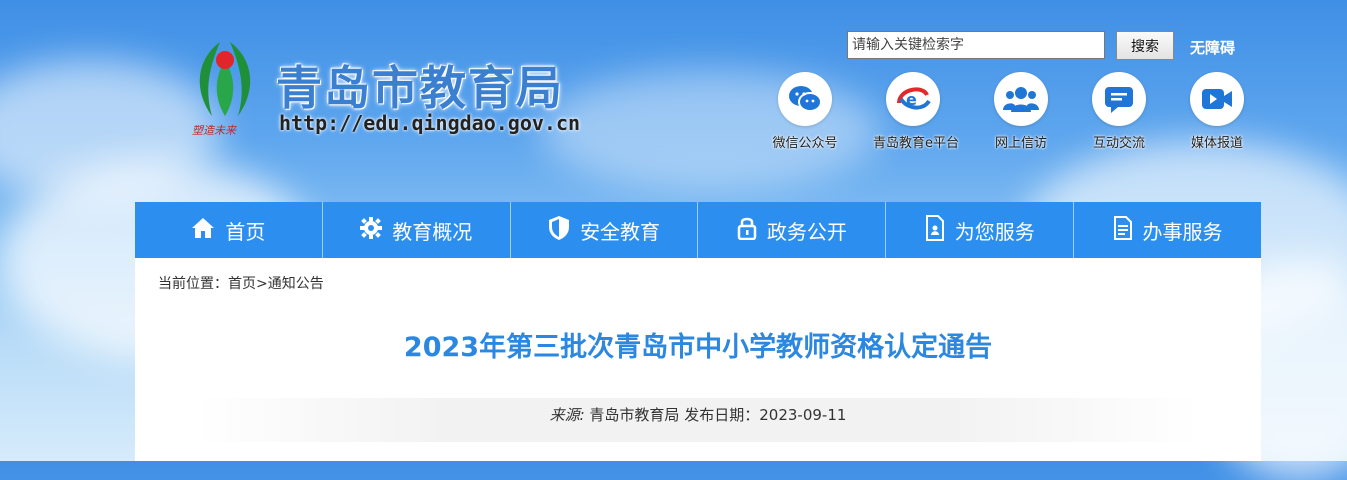  Describe the element at coordinates (430, 123) in the screenshot. I see `site-url: http://edu.qingdao.gov.cn` at that location.